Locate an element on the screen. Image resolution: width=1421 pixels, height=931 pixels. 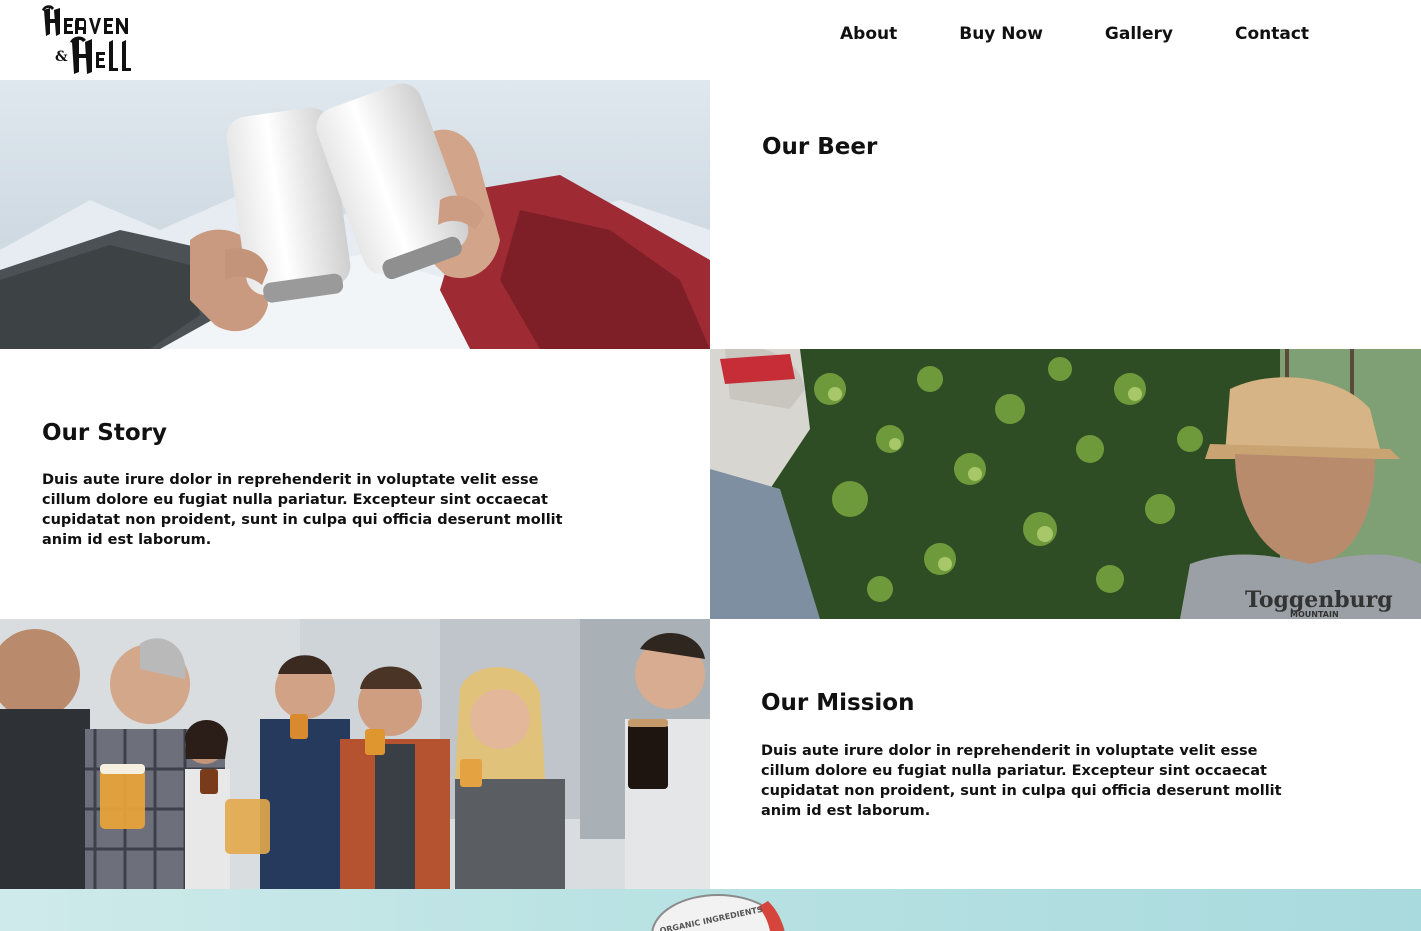
heaven-hell-logo-icon: & is located at coordinates (86, 39).